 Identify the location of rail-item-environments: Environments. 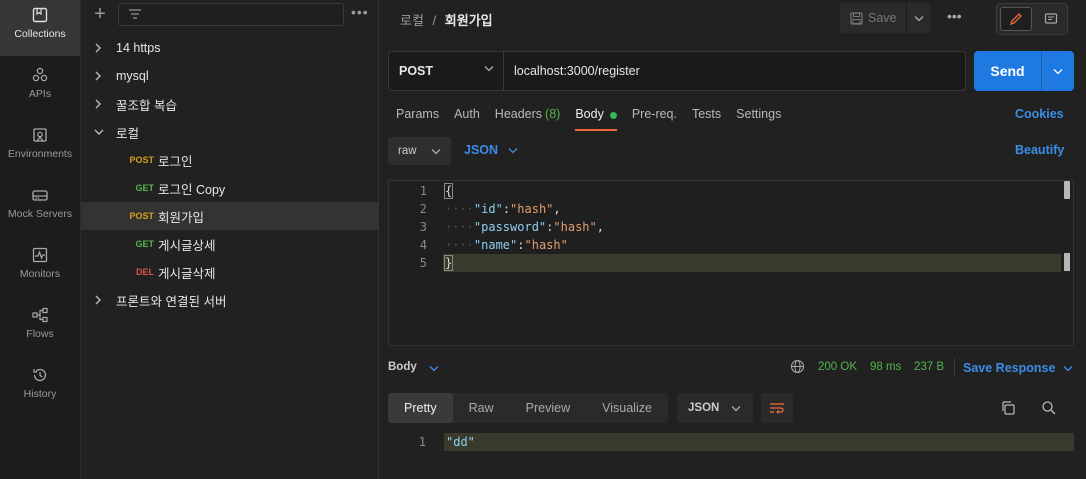
(40, 148).